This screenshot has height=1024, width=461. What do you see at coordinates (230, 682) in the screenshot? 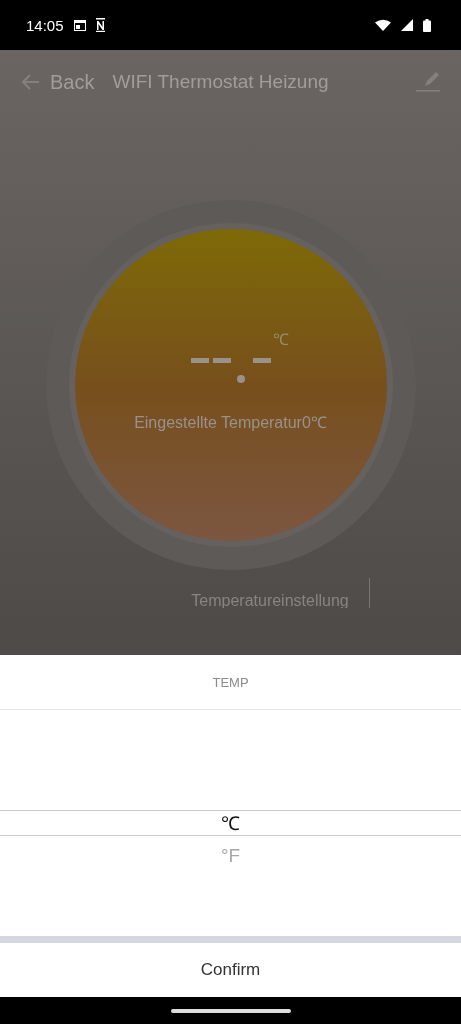
I see `picker-title: TEMP` at bounding box center [230, 682].